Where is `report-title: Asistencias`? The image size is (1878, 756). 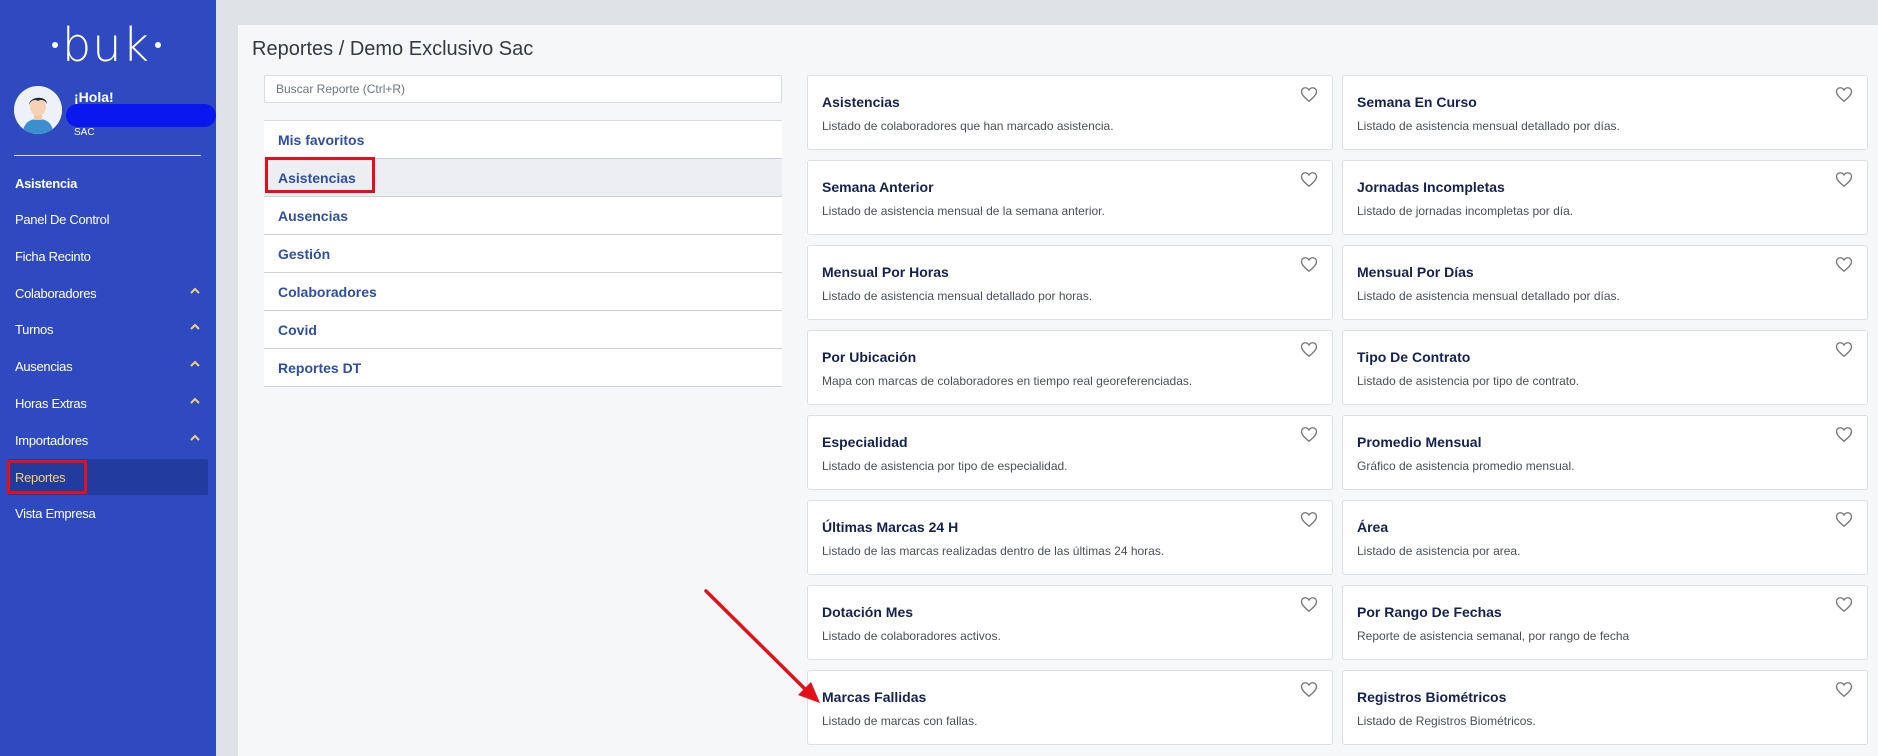
report-title: Asistencias is located at coordinates (861, 102).